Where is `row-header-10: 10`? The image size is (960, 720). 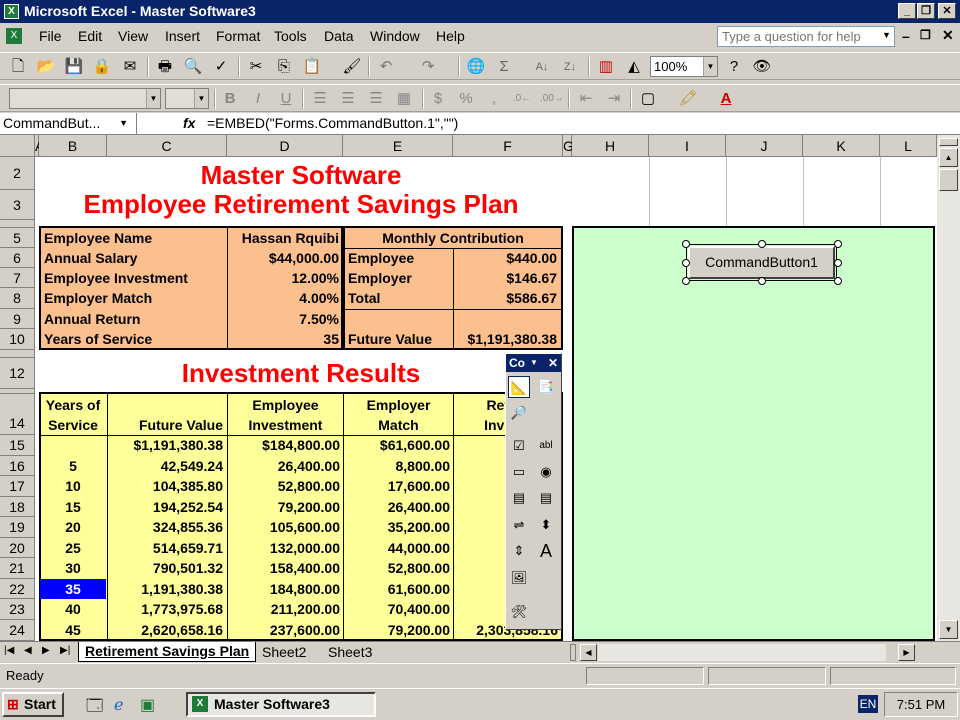 row-header-10: 10 is located at coordinates (17, 339).